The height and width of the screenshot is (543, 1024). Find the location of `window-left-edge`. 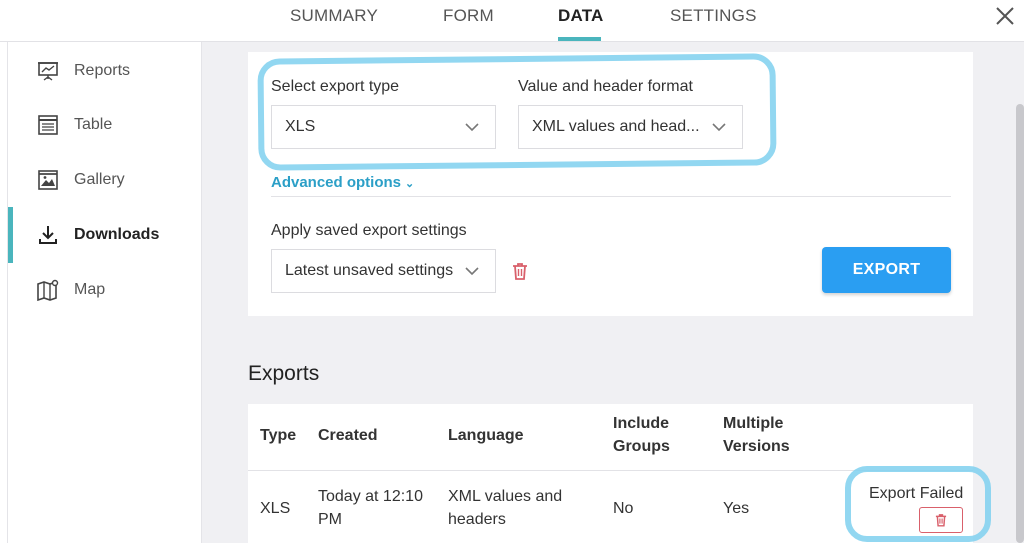

window-left-edge is located at coordinates (4, 271).